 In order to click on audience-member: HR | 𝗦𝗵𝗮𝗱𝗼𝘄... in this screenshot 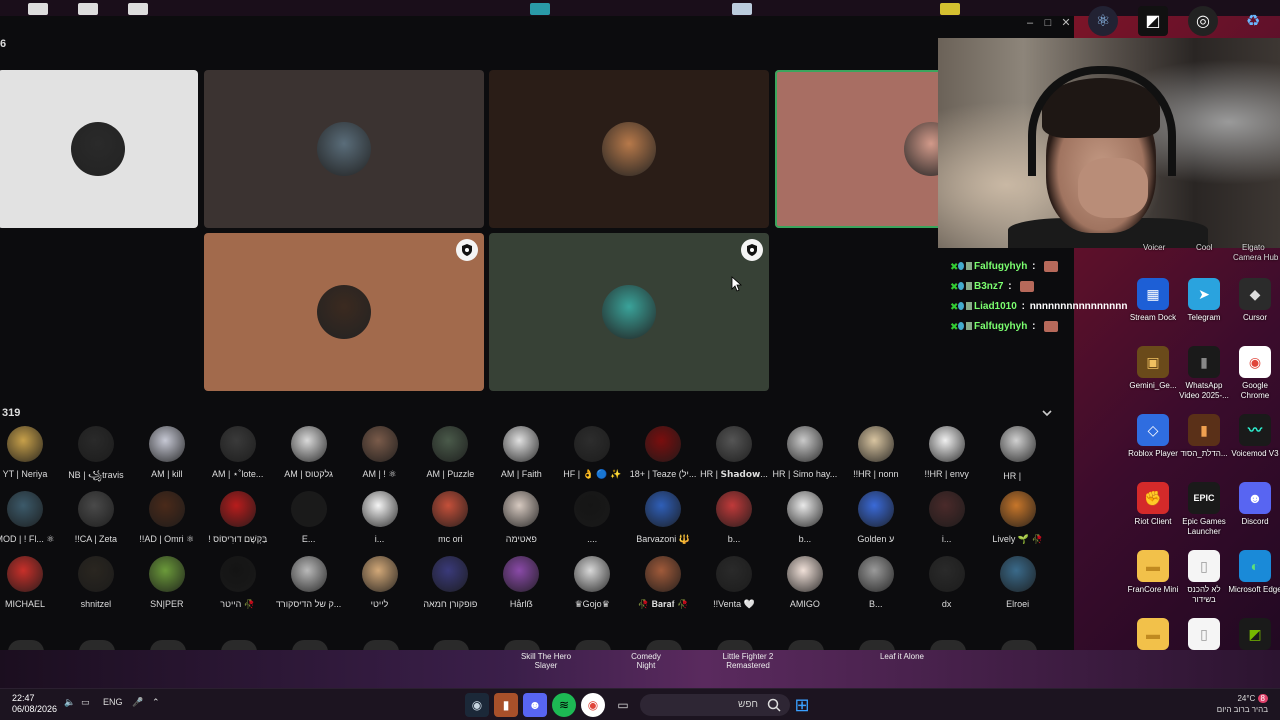, I will do `click(734, 453)`.